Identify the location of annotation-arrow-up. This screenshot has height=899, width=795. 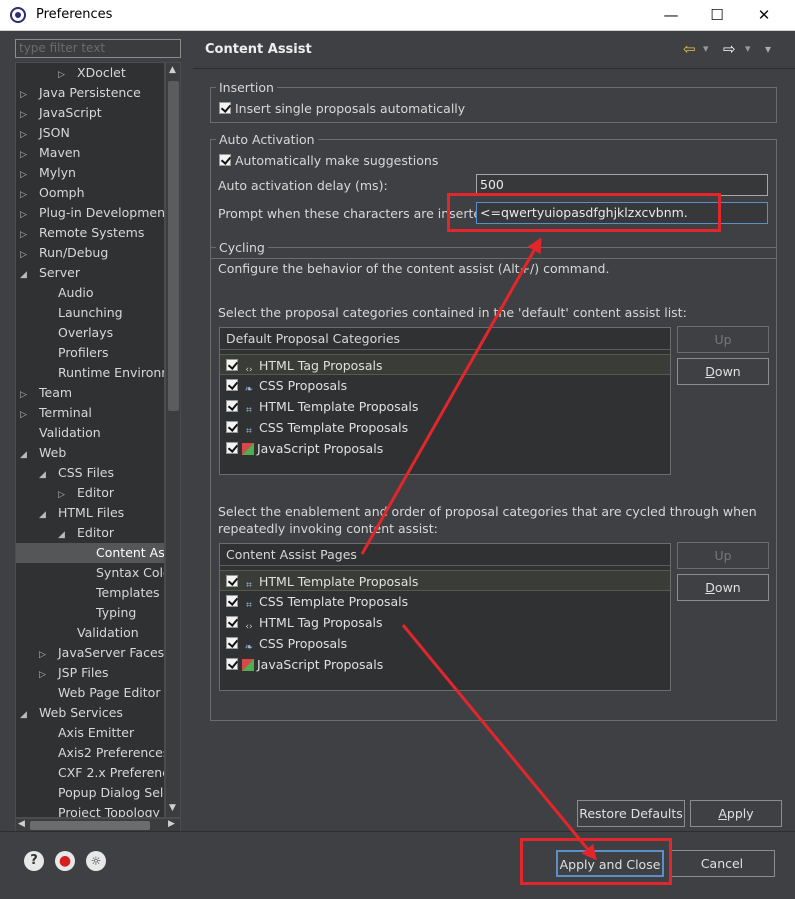
(451, 396).